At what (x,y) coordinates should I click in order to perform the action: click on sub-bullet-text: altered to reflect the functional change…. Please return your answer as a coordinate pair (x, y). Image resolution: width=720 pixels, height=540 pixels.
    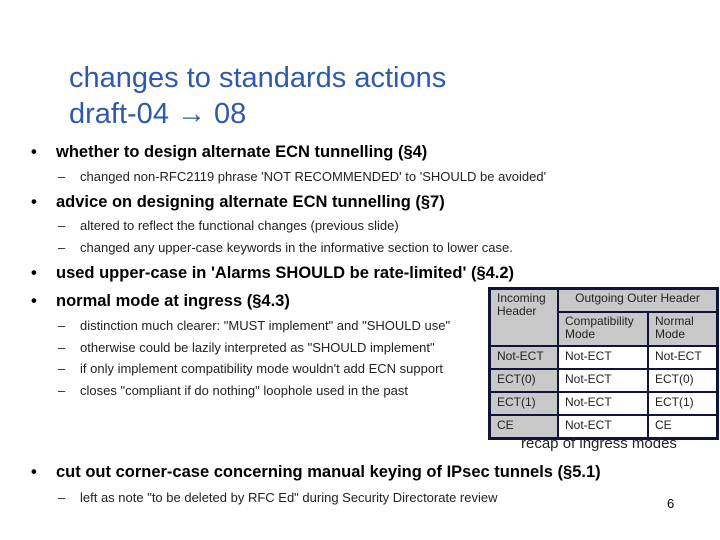
    Looking at the image, I should click on (239, 225).